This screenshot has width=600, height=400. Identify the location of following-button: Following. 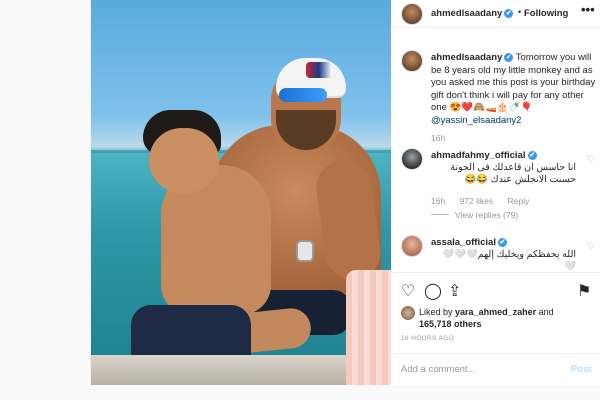
(546, 13).